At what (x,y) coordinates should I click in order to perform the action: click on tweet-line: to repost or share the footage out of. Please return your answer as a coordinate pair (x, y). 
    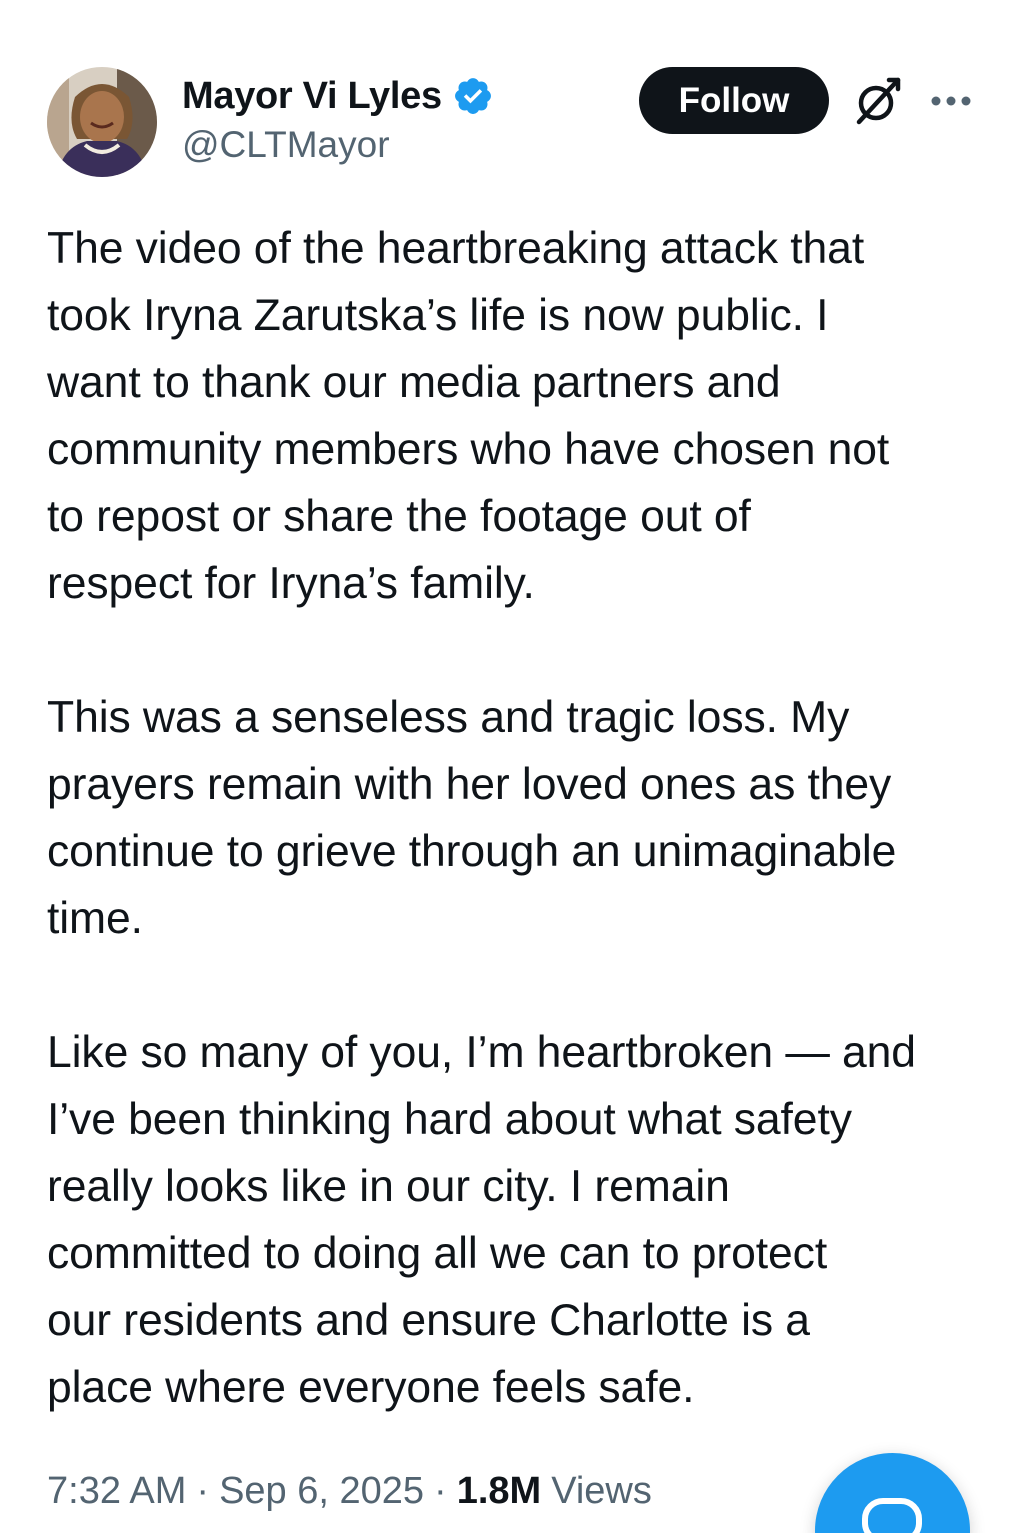
    Looking at the image, I should click on (399, 516).